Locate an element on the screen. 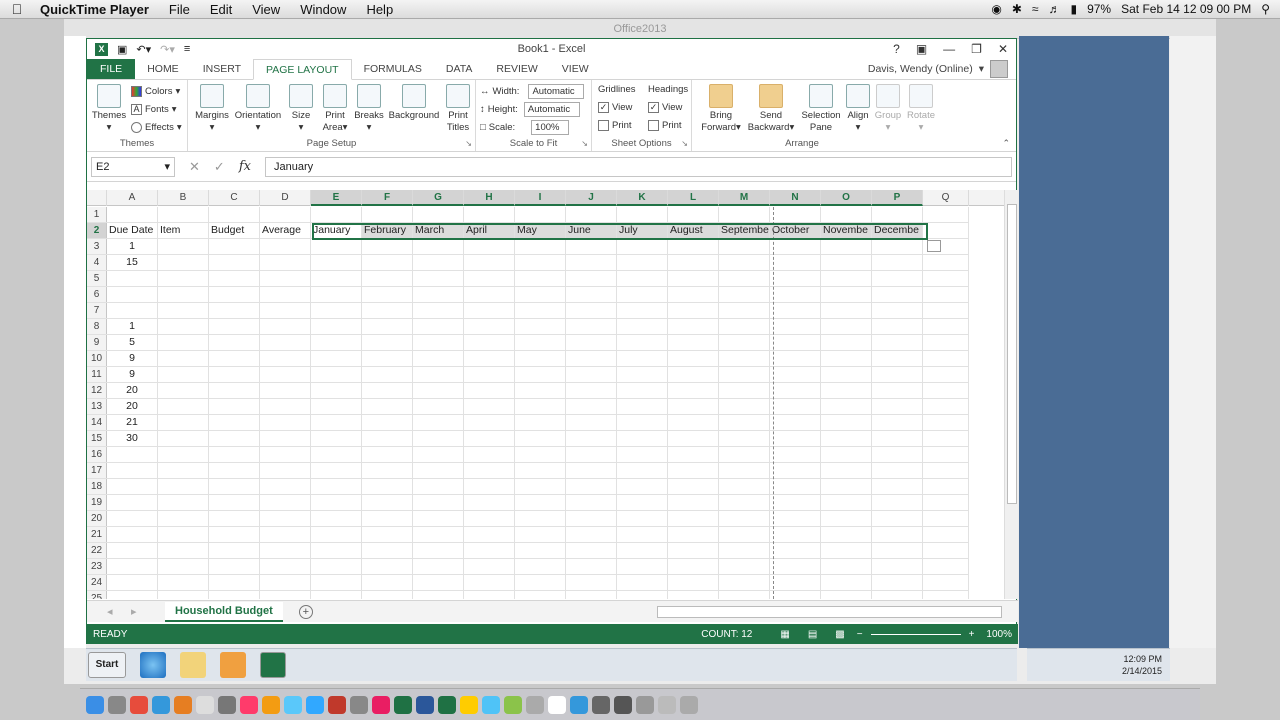 The height and width of the screenshot is (720, 1280). cell-c14 is located at coordinates (234, 422).